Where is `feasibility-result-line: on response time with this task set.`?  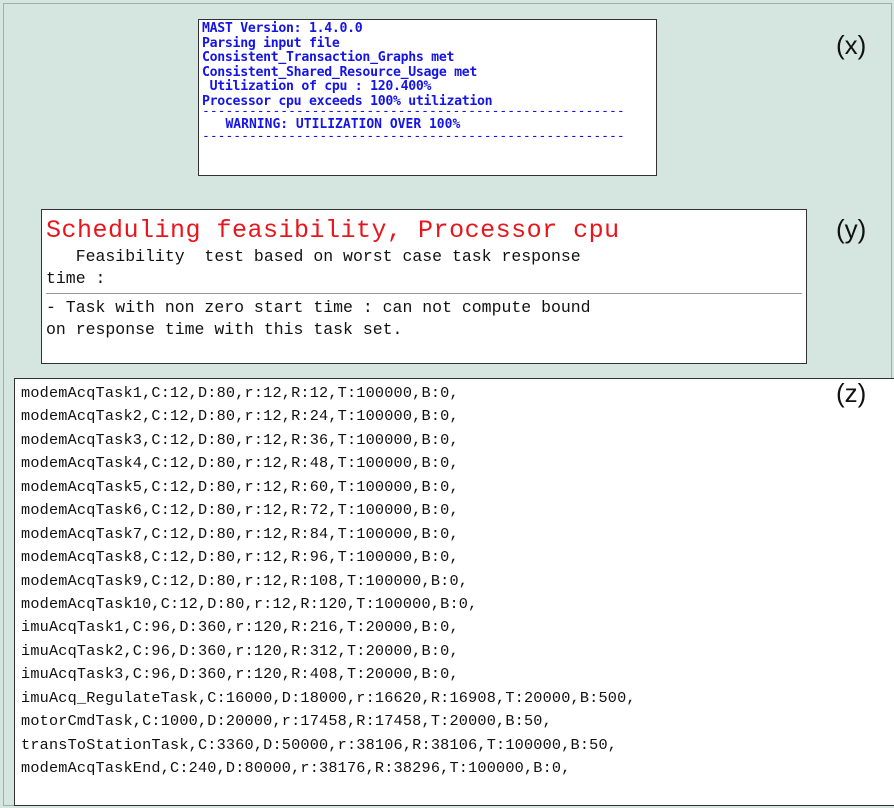 feasibility-result-line: on response time with this task set. is located at coordinates (224, 329).